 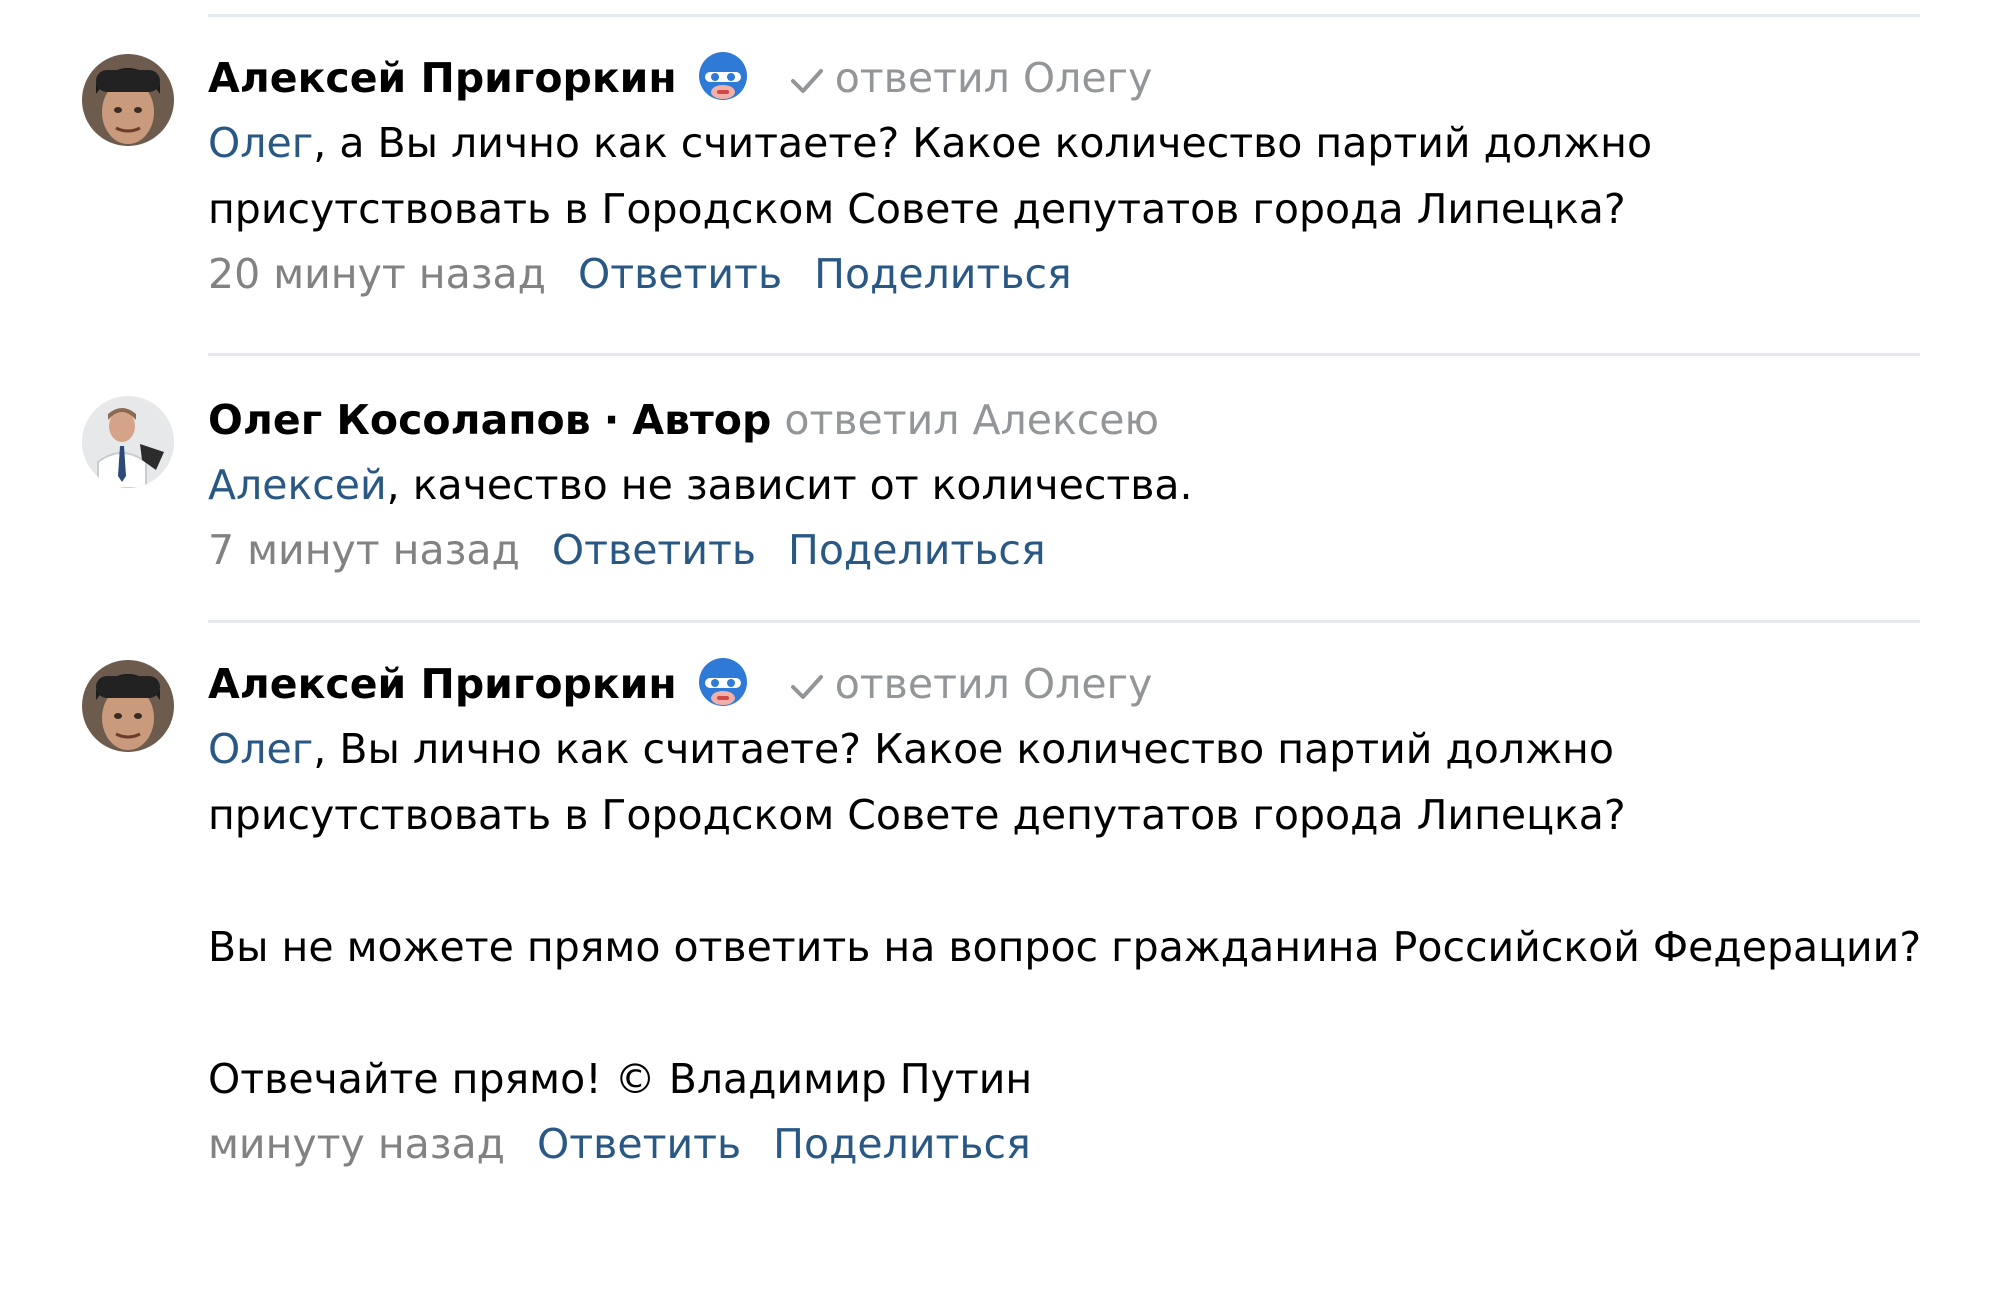 What do you see at coordinates (377, 274) in the screenshot?
I see `timestamp: 20 минут назад` at bounding box center [377, 274].